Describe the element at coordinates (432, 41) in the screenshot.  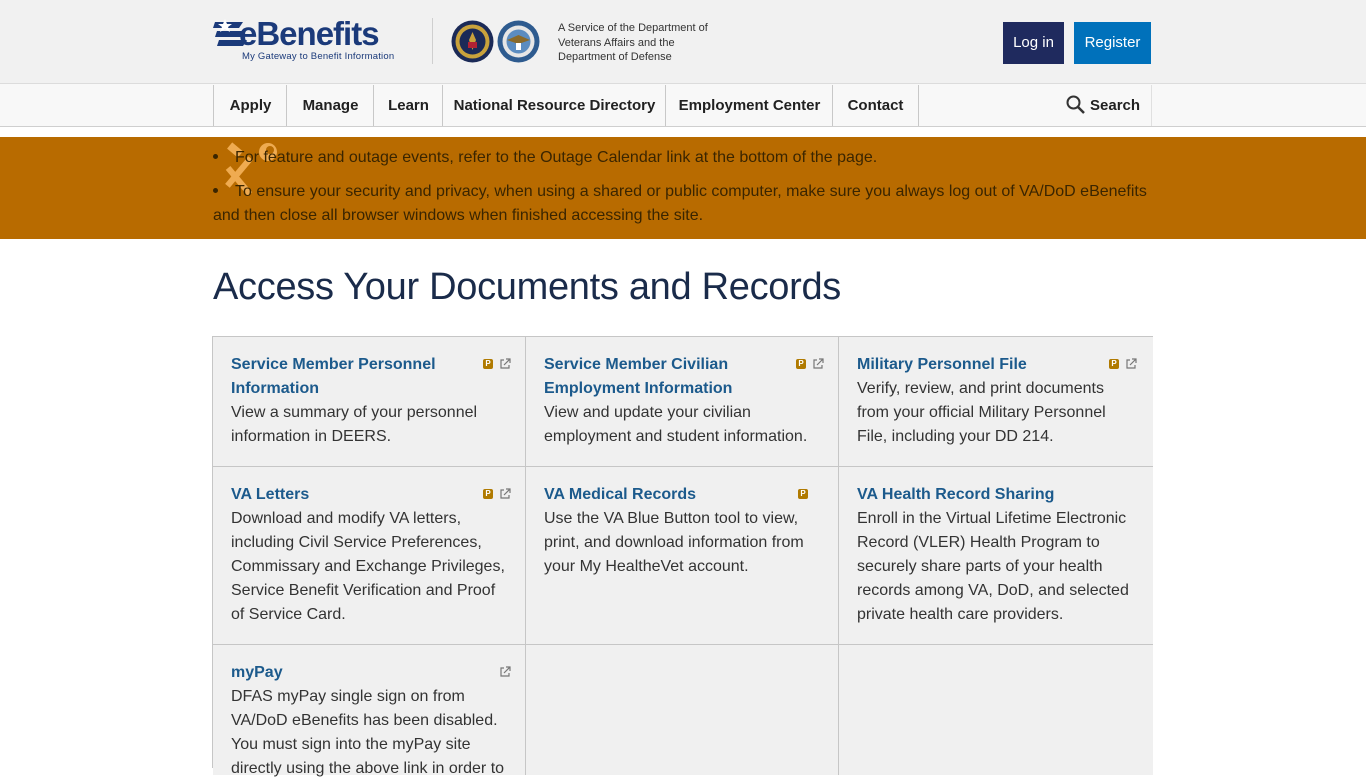
I see `header-divider` at that location.